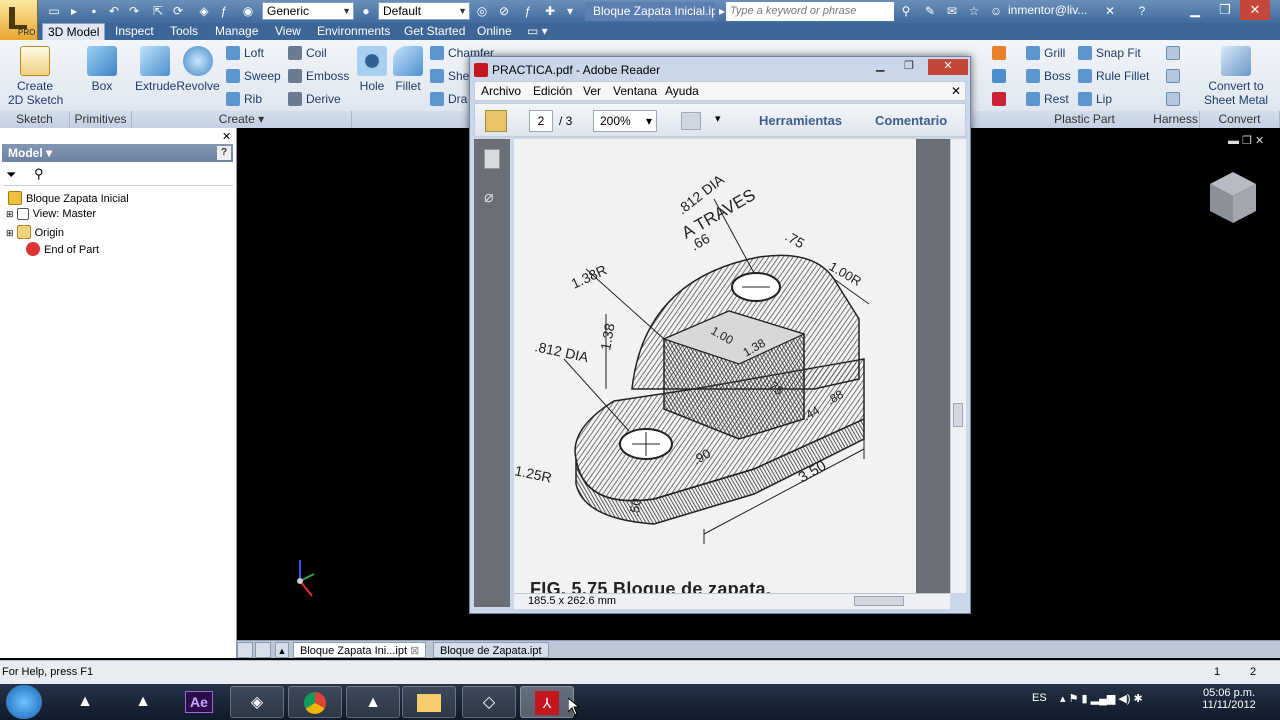 The height and width of the screenshot is (720, 1280). Describe the element at coordinates (930, 11) in the screenshot. I see `subscription-icon: ✎` at that location.